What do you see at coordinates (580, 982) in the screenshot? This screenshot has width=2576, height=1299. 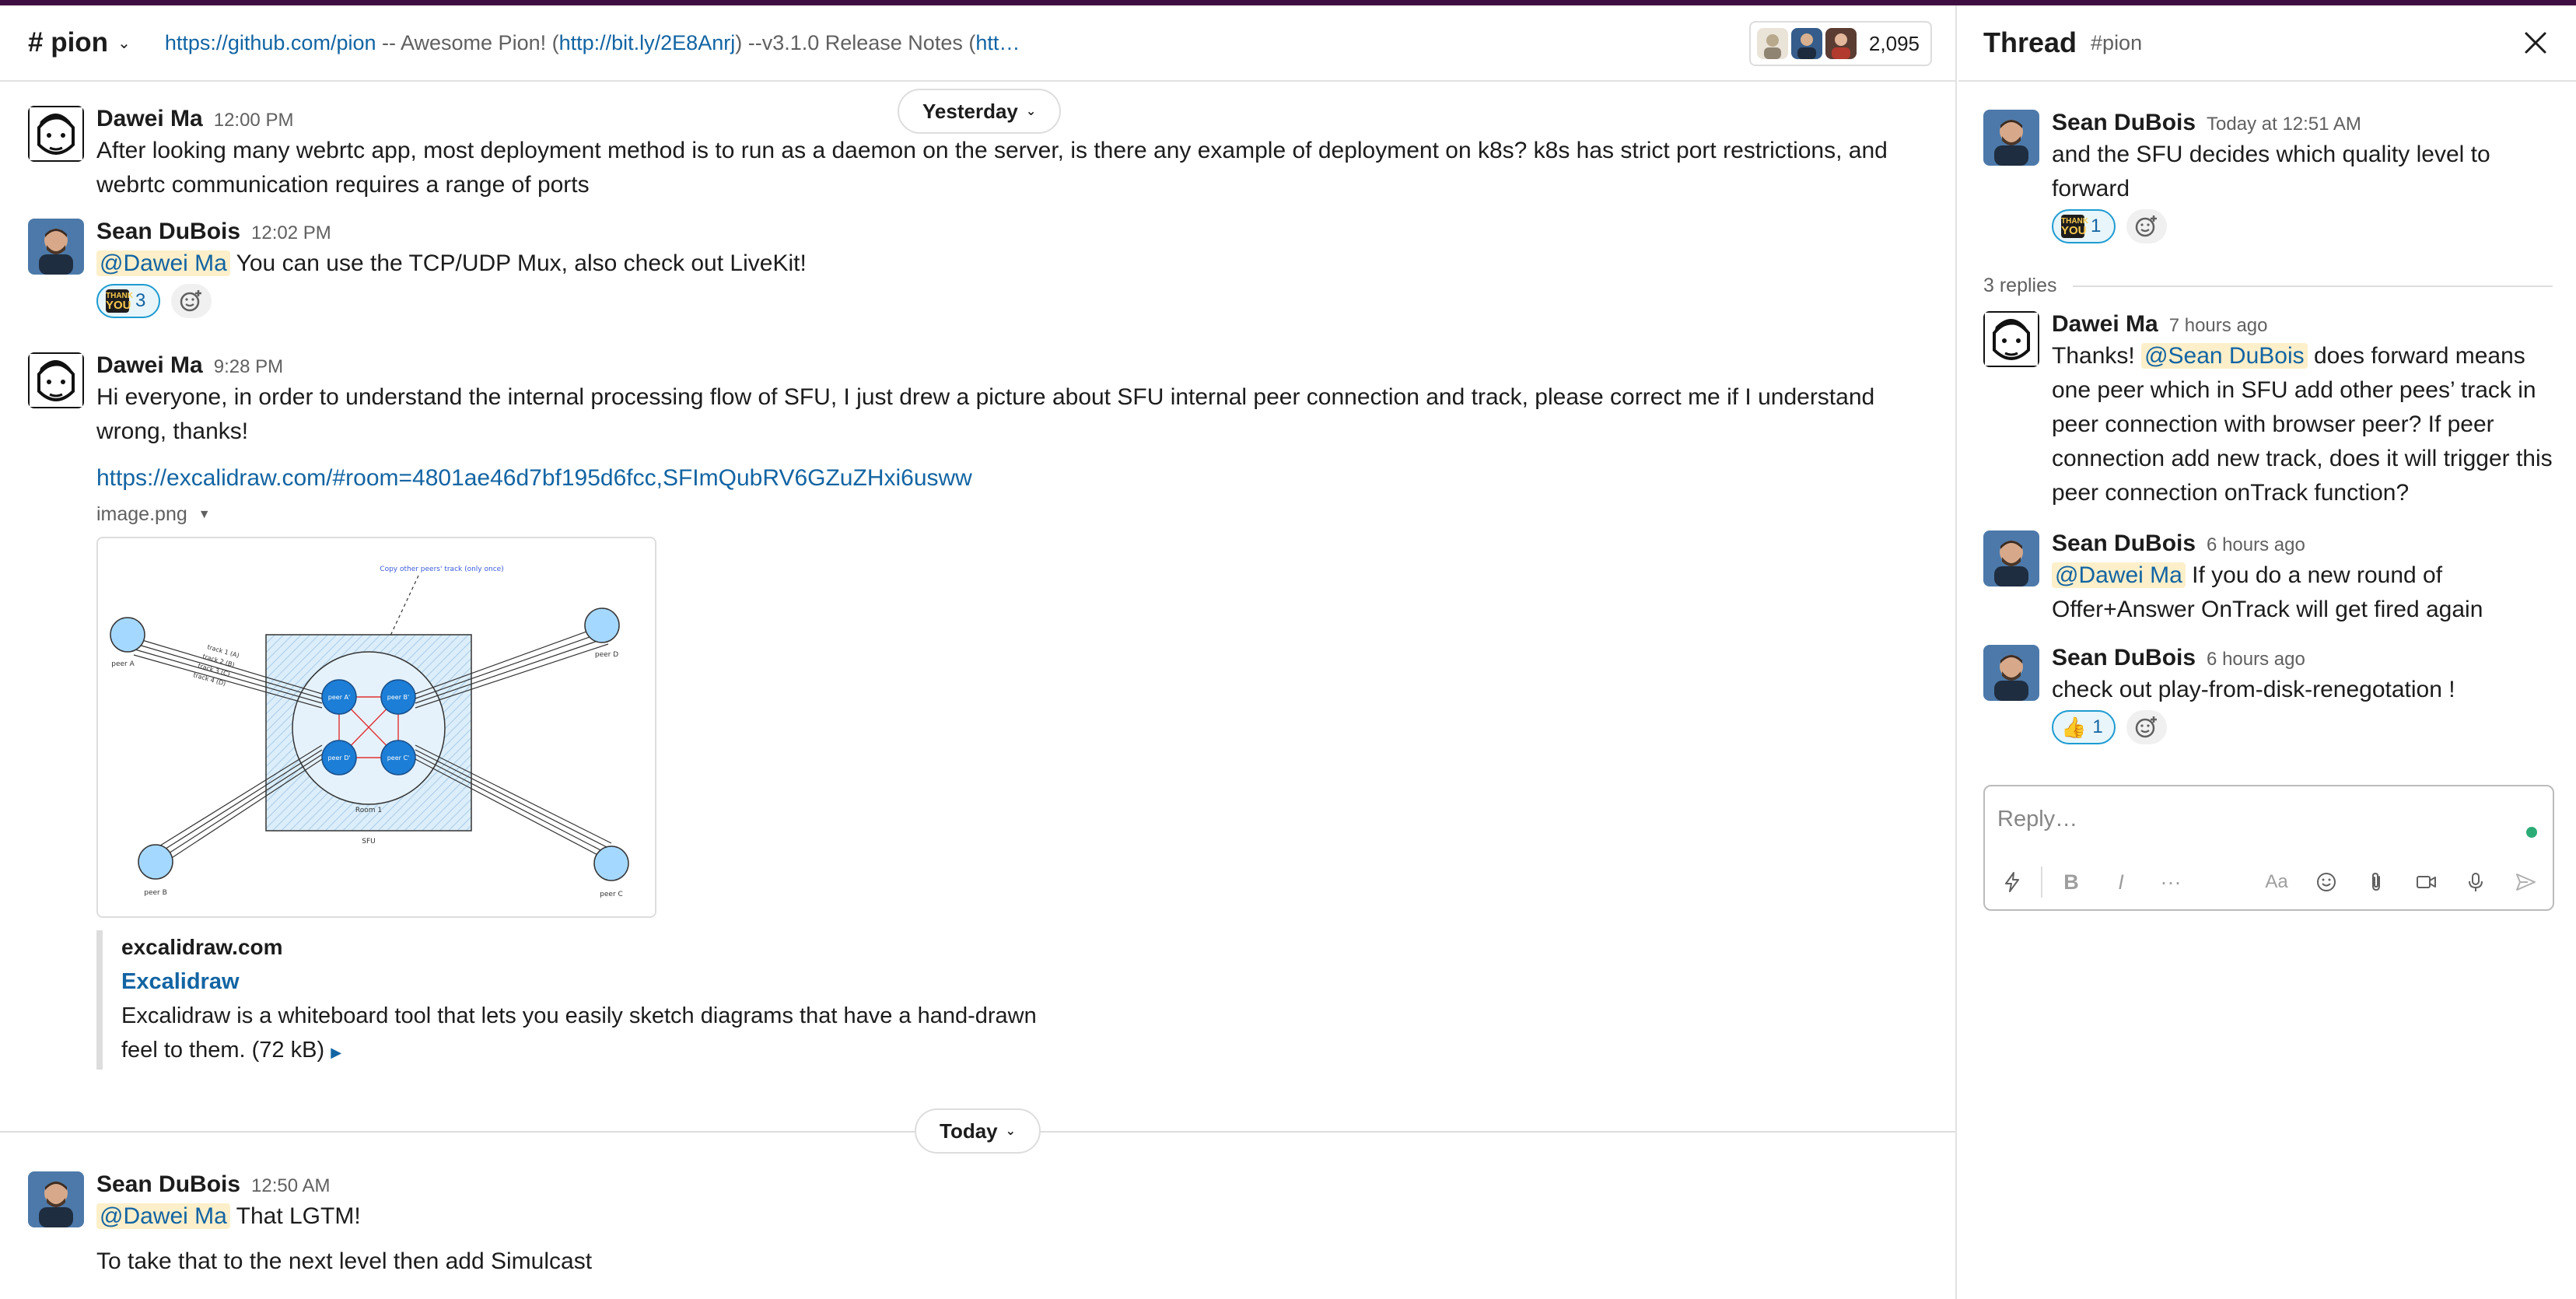 I see `unfurl-title-link: Excalidraw` at bounding box center [580, 982].